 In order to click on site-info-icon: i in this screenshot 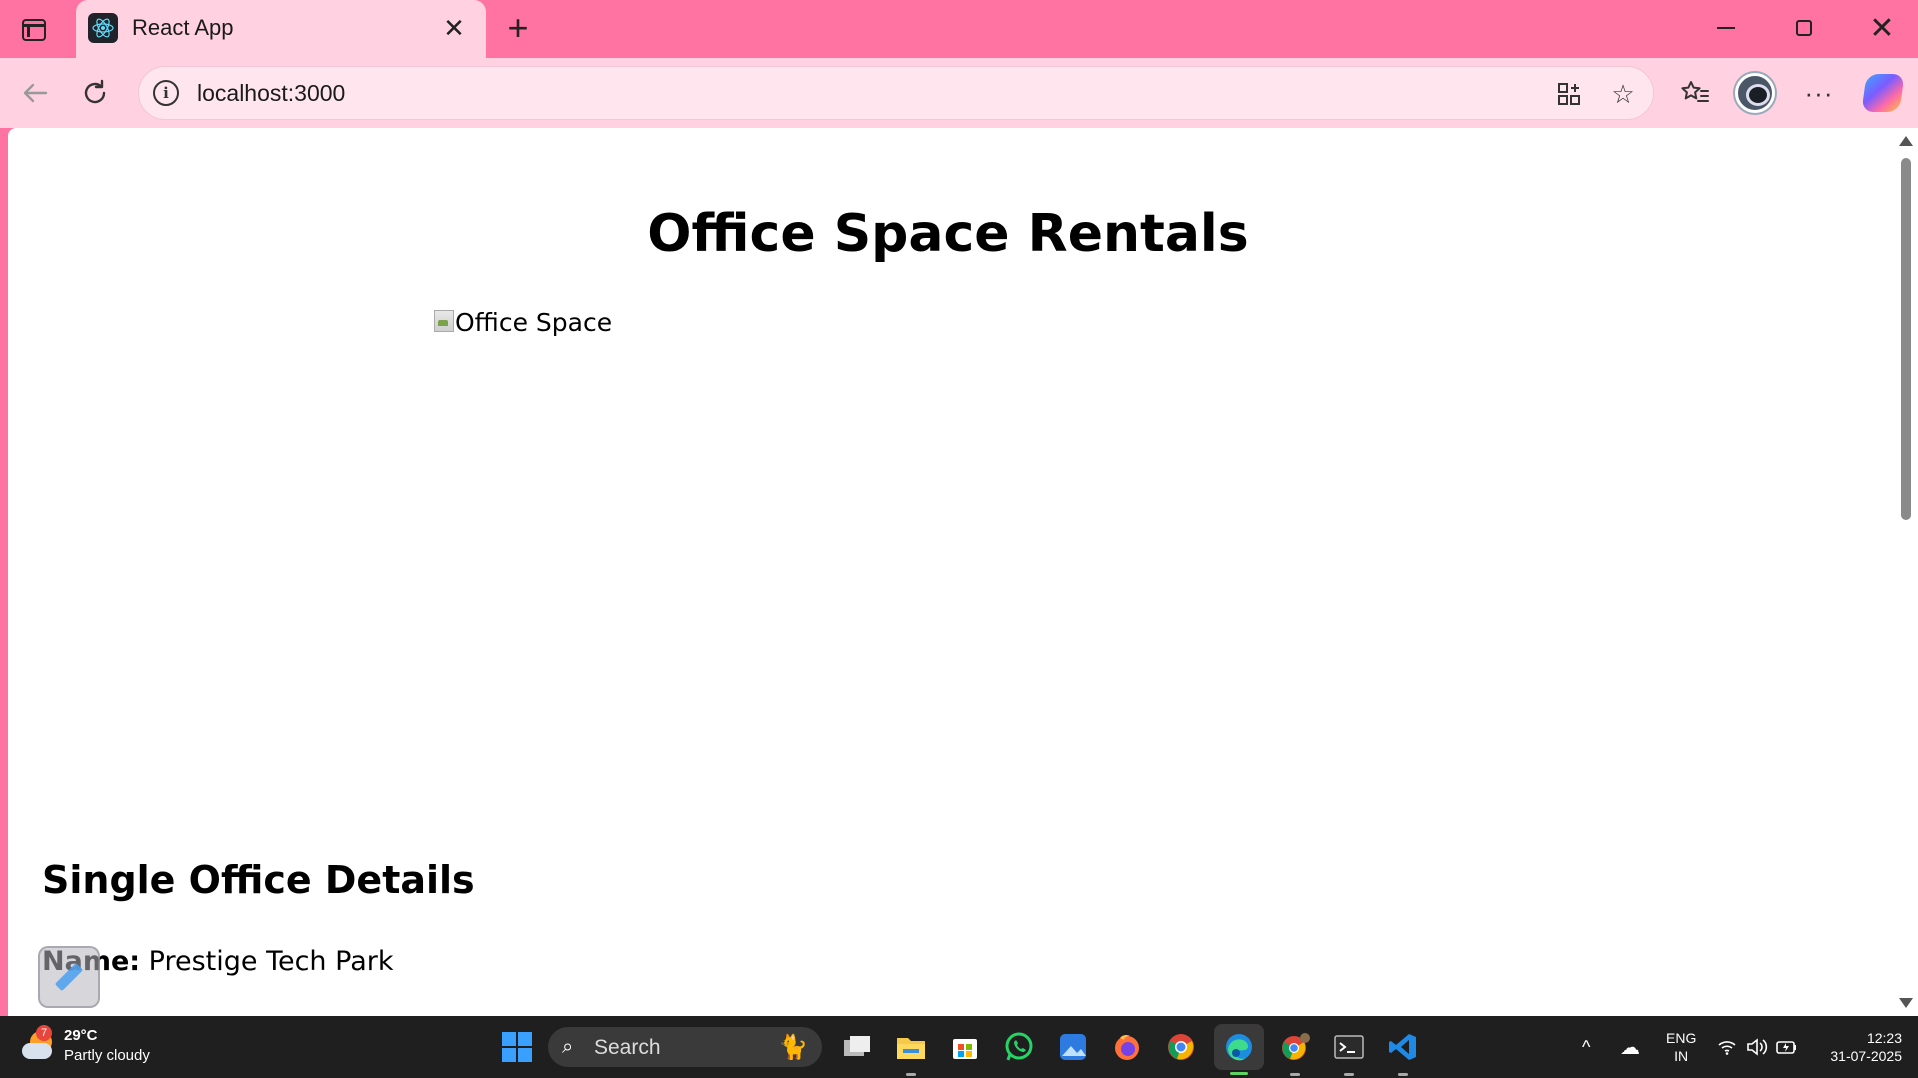, I will do `click(166, 93)`.